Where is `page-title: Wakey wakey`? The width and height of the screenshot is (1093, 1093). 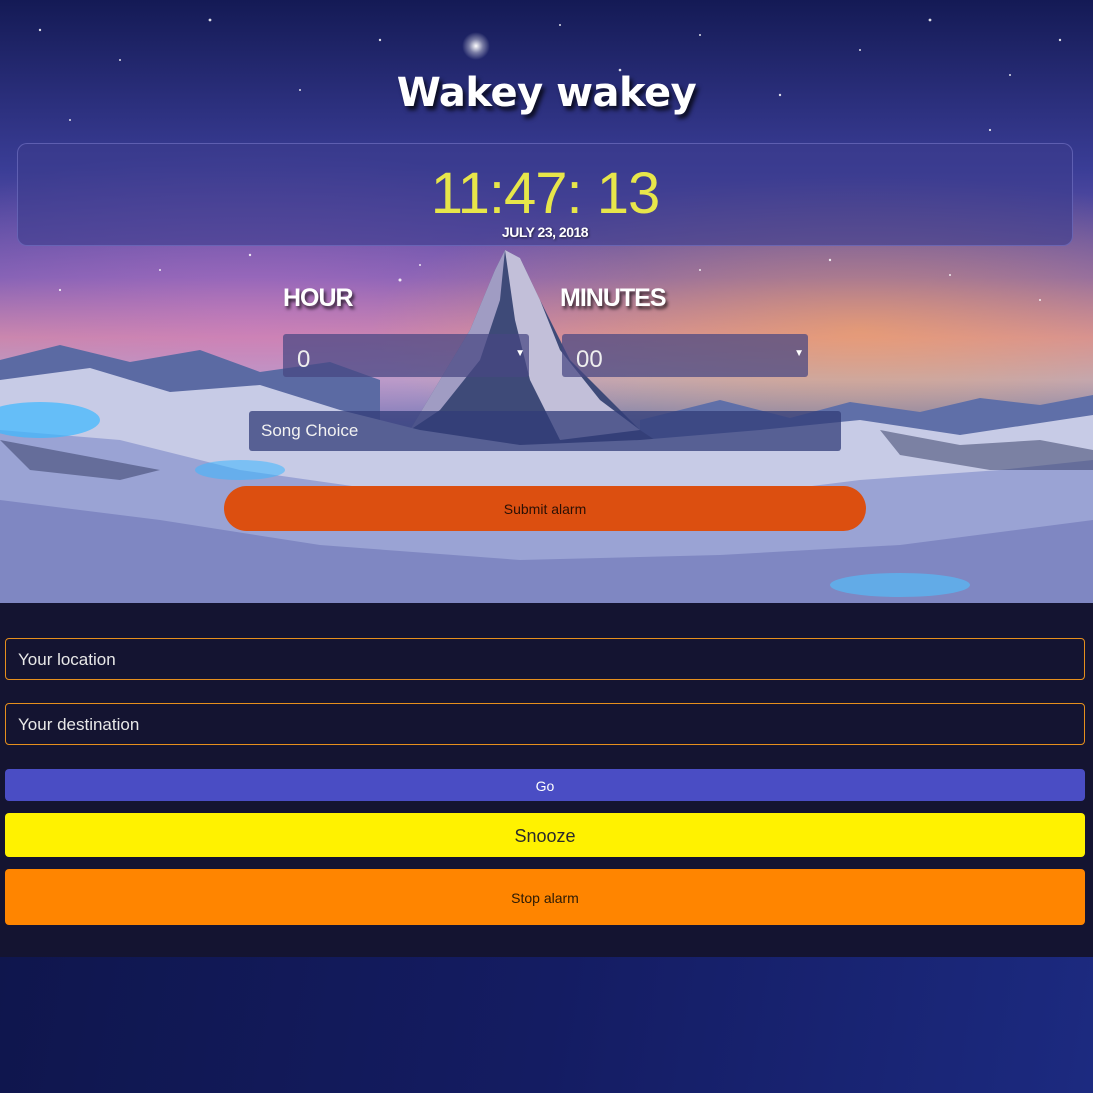 page-title: Wakey wakey is located at coordinates (546, 93).